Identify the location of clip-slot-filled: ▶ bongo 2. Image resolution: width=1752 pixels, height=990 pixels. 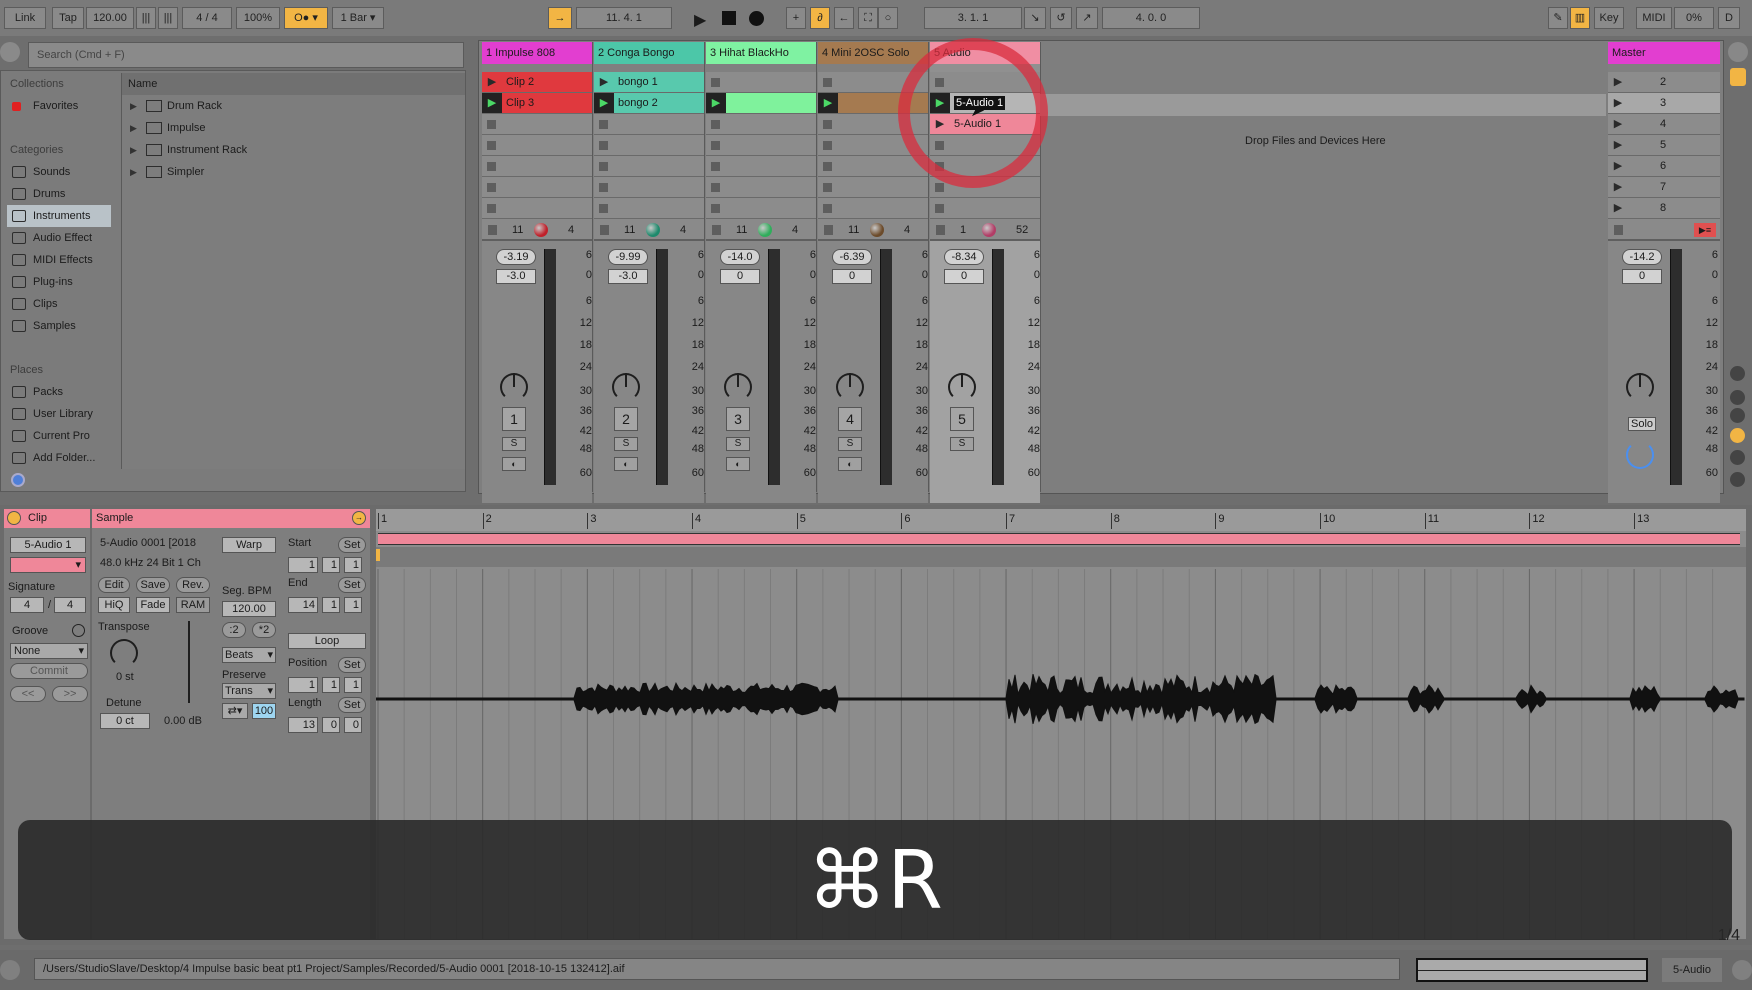
(649, 103).